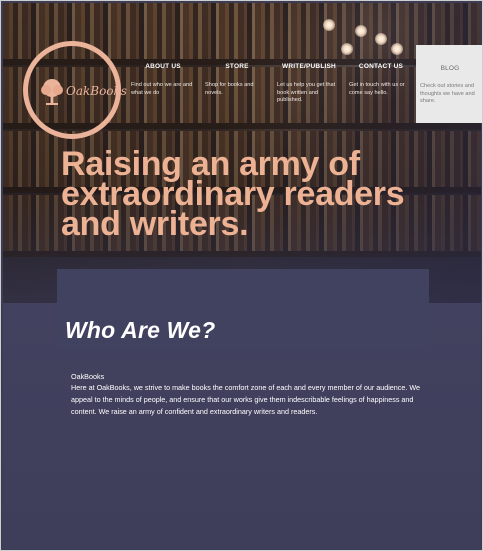 The width and height of the screenshot is (483, 551). Describe the element at coordinates (229, 89) in the screenshot. I see `nav-desc: Shop for books and novels.` at that location.